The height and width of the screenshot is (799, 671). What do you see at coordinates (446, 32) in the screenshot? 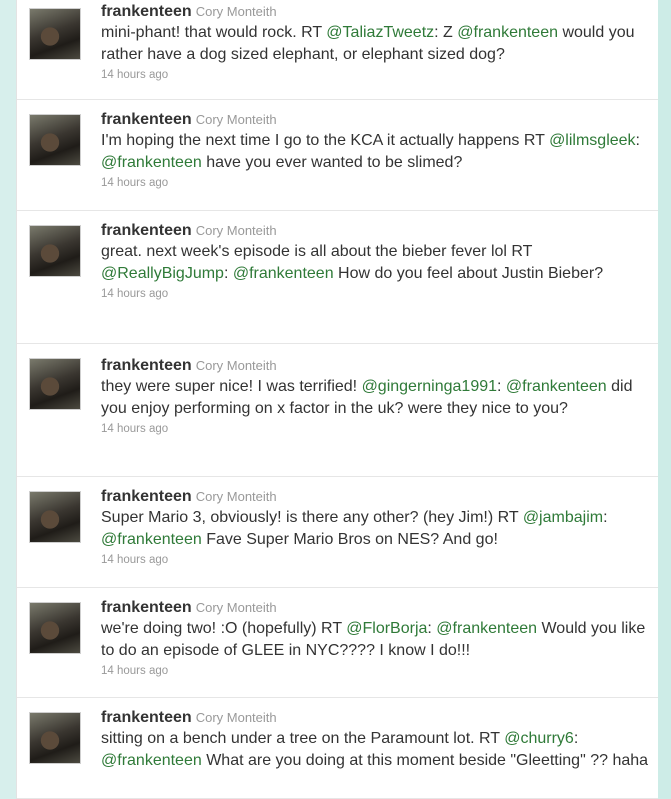
I see `tweet-text-segment: : Z` at bounding box center [446, 32].